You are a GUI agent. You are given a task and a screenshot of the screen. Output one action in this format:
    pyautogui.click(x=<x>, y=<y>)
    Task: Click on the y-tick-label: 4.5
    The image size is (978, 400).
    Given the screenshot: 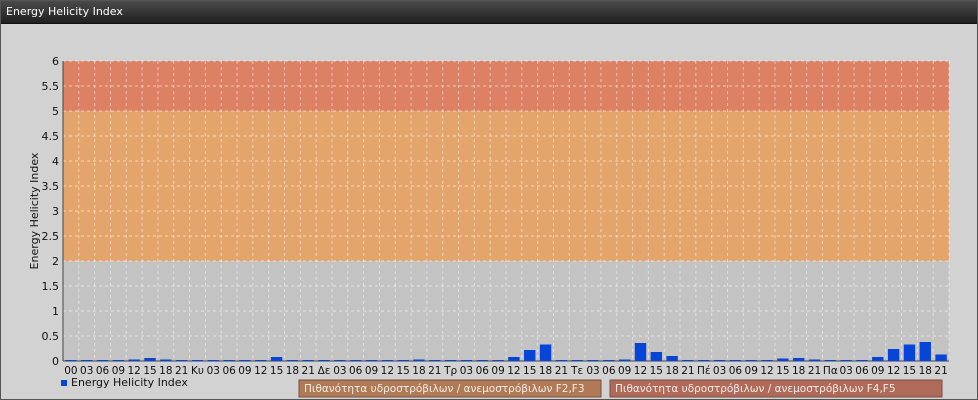 What is the action you would take?
    pyautogui.click(x=51, y=136)
    